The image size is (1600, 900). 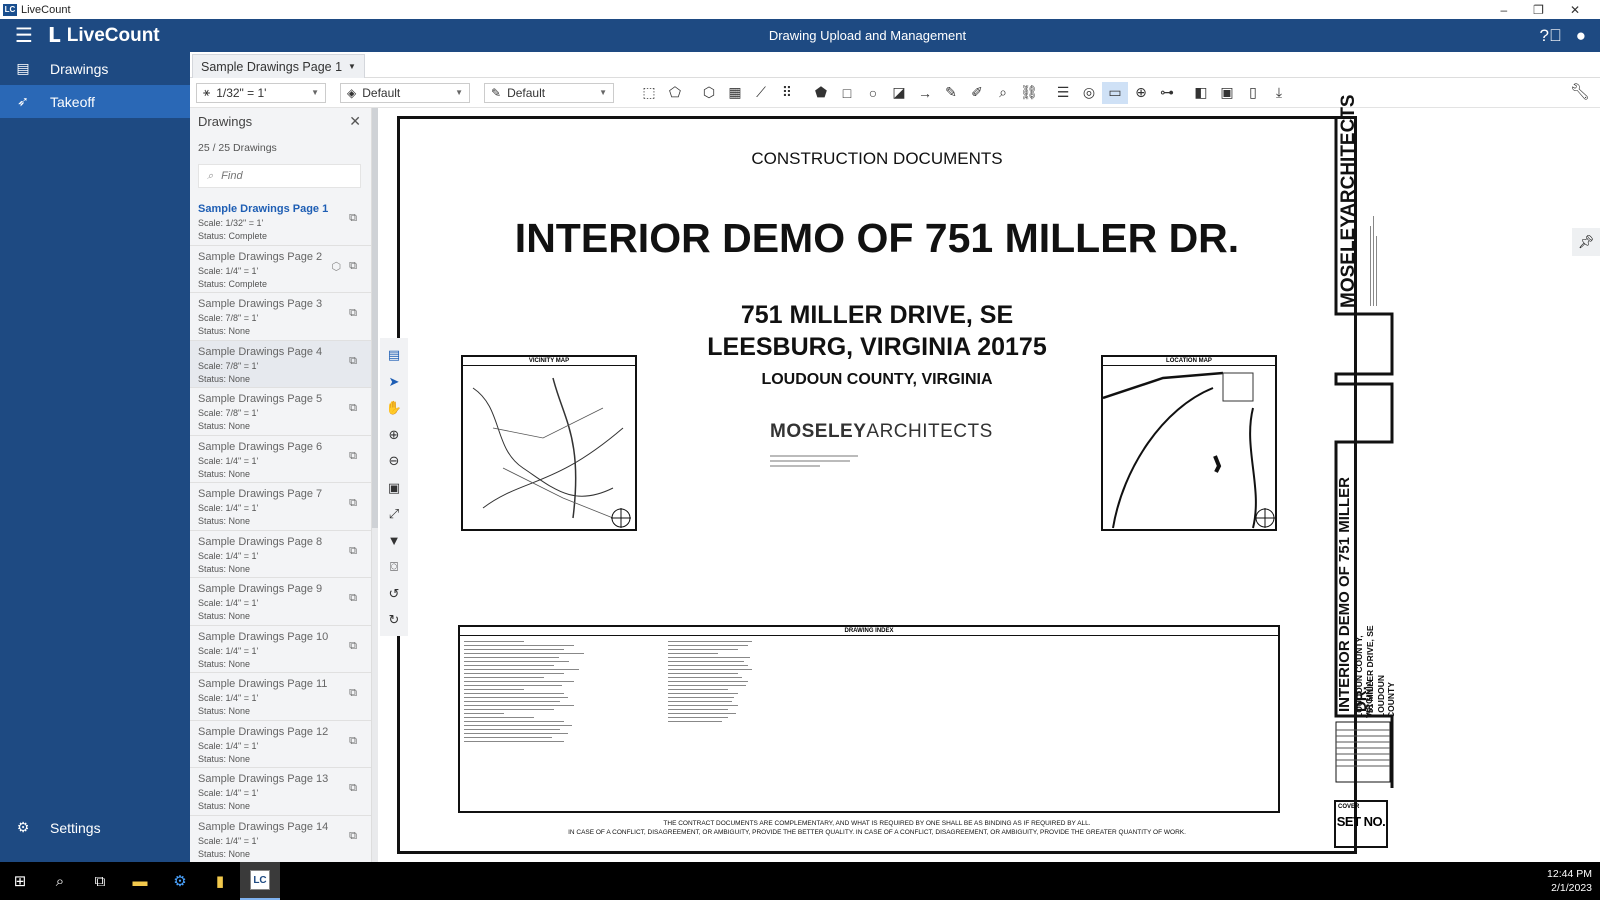 I want to click on linear-tool-icon: ⟋, so click(x=761, y=93).